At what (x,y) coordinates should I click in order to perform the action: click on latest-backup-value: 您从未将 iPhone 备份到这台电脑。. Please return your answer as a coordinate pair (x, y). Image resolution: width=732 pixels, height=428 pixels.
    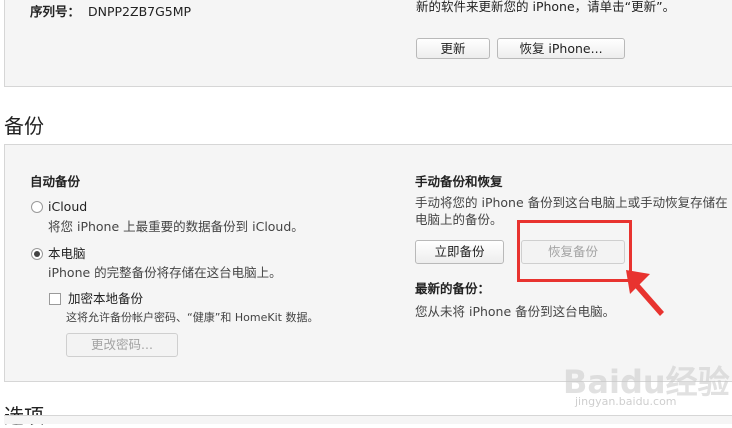
    Looking at the image, I should click on (515, 311).